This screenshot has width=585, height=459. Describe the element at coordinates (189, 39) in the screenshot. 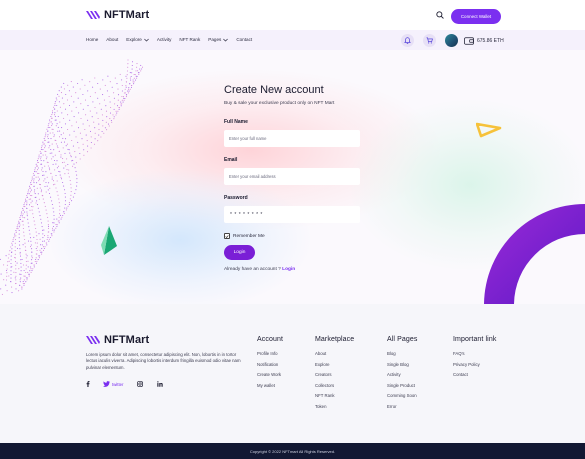

I see `nav-item-nft-rank: NFT Rank` at that location.